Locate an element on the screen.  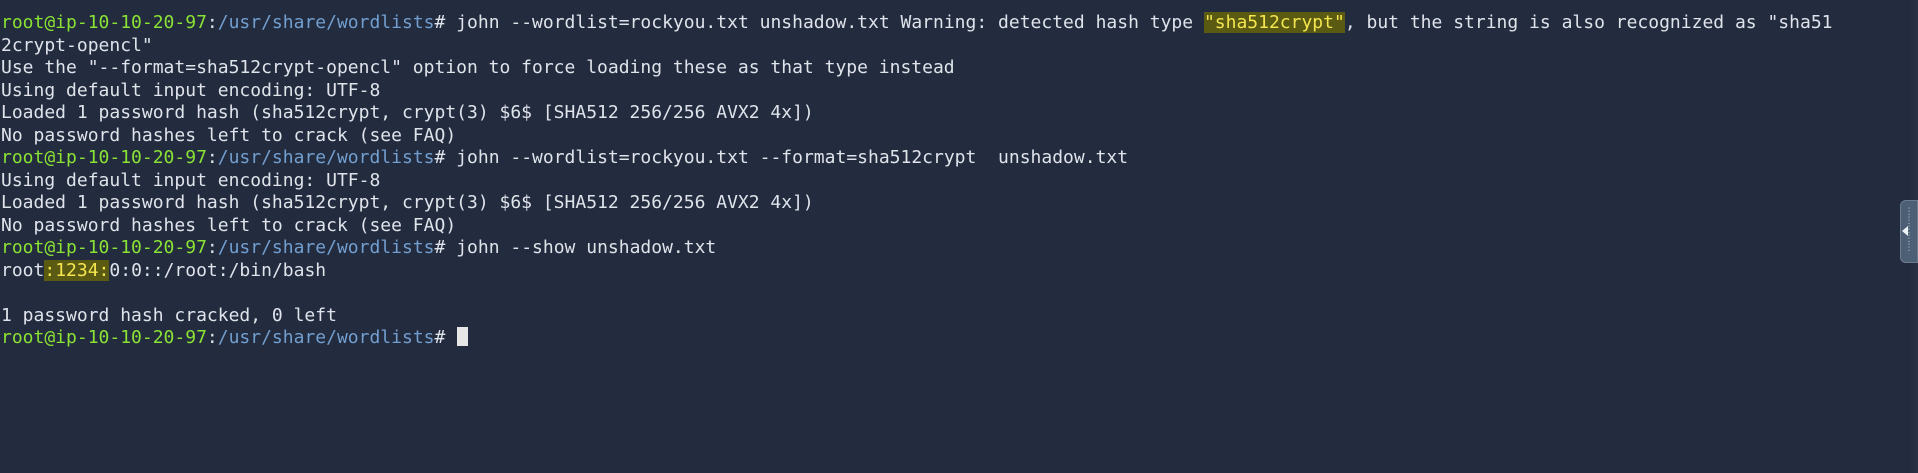
output-text: 0:0::/root:/bin/bash is located at coordinates (218, 270).